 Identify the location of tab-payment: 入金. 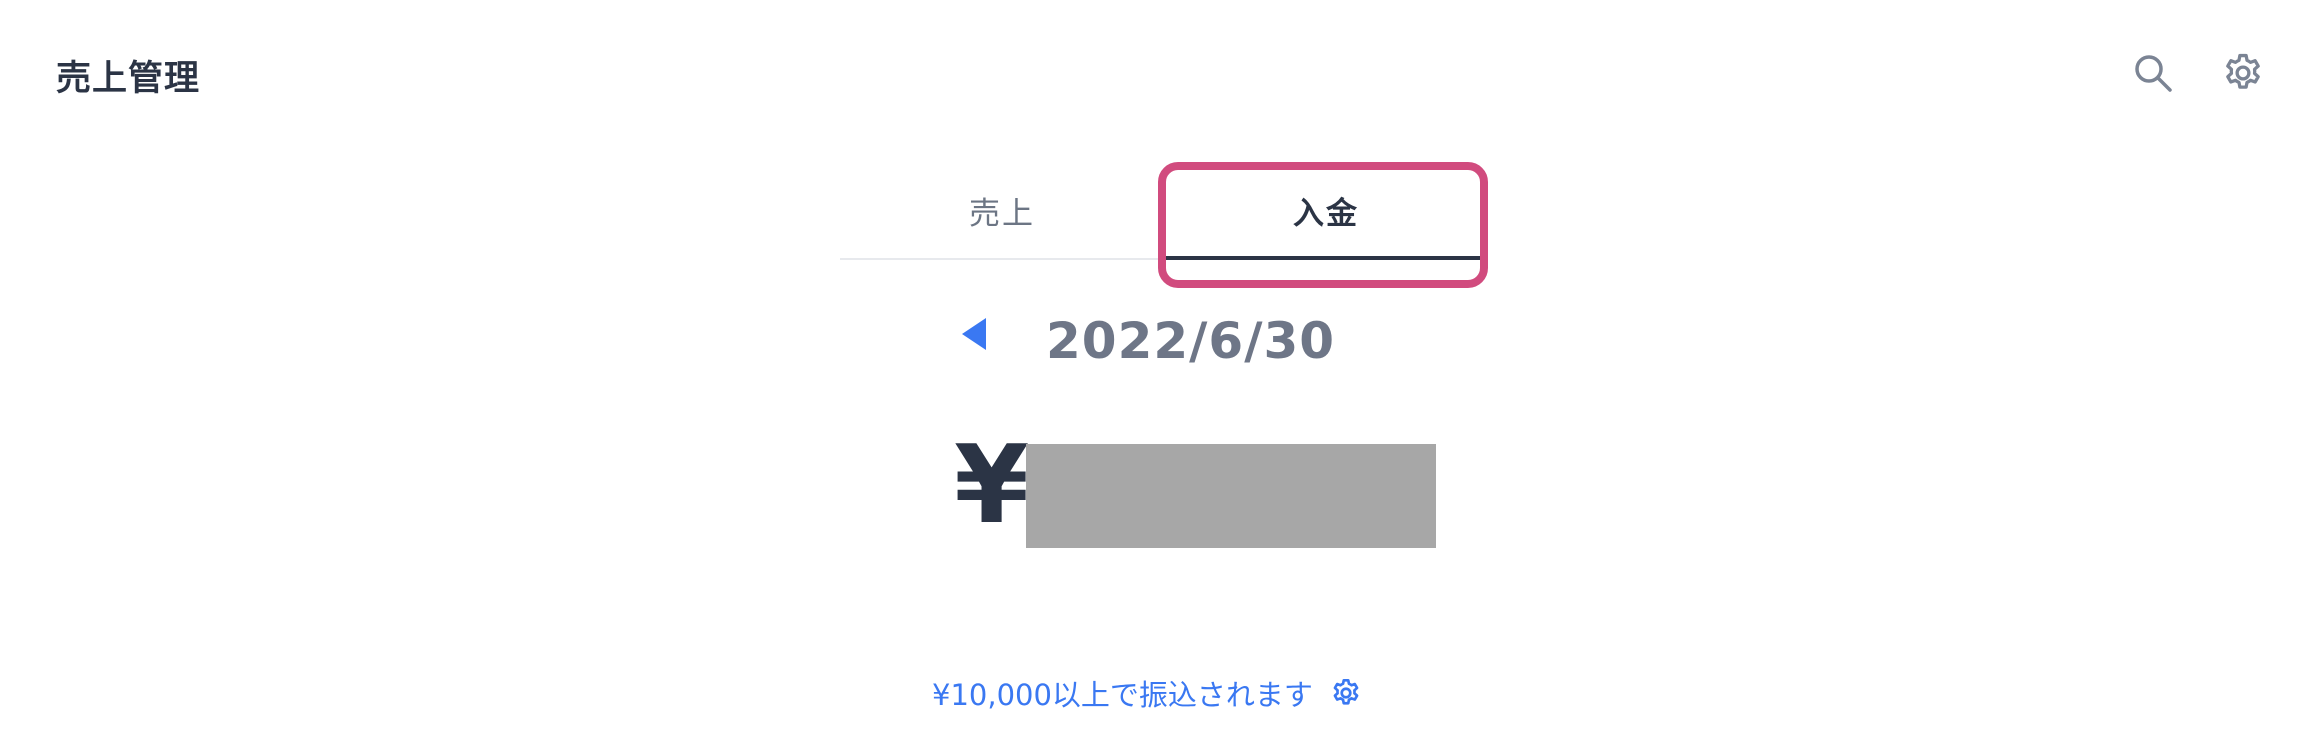
(1326, 210).